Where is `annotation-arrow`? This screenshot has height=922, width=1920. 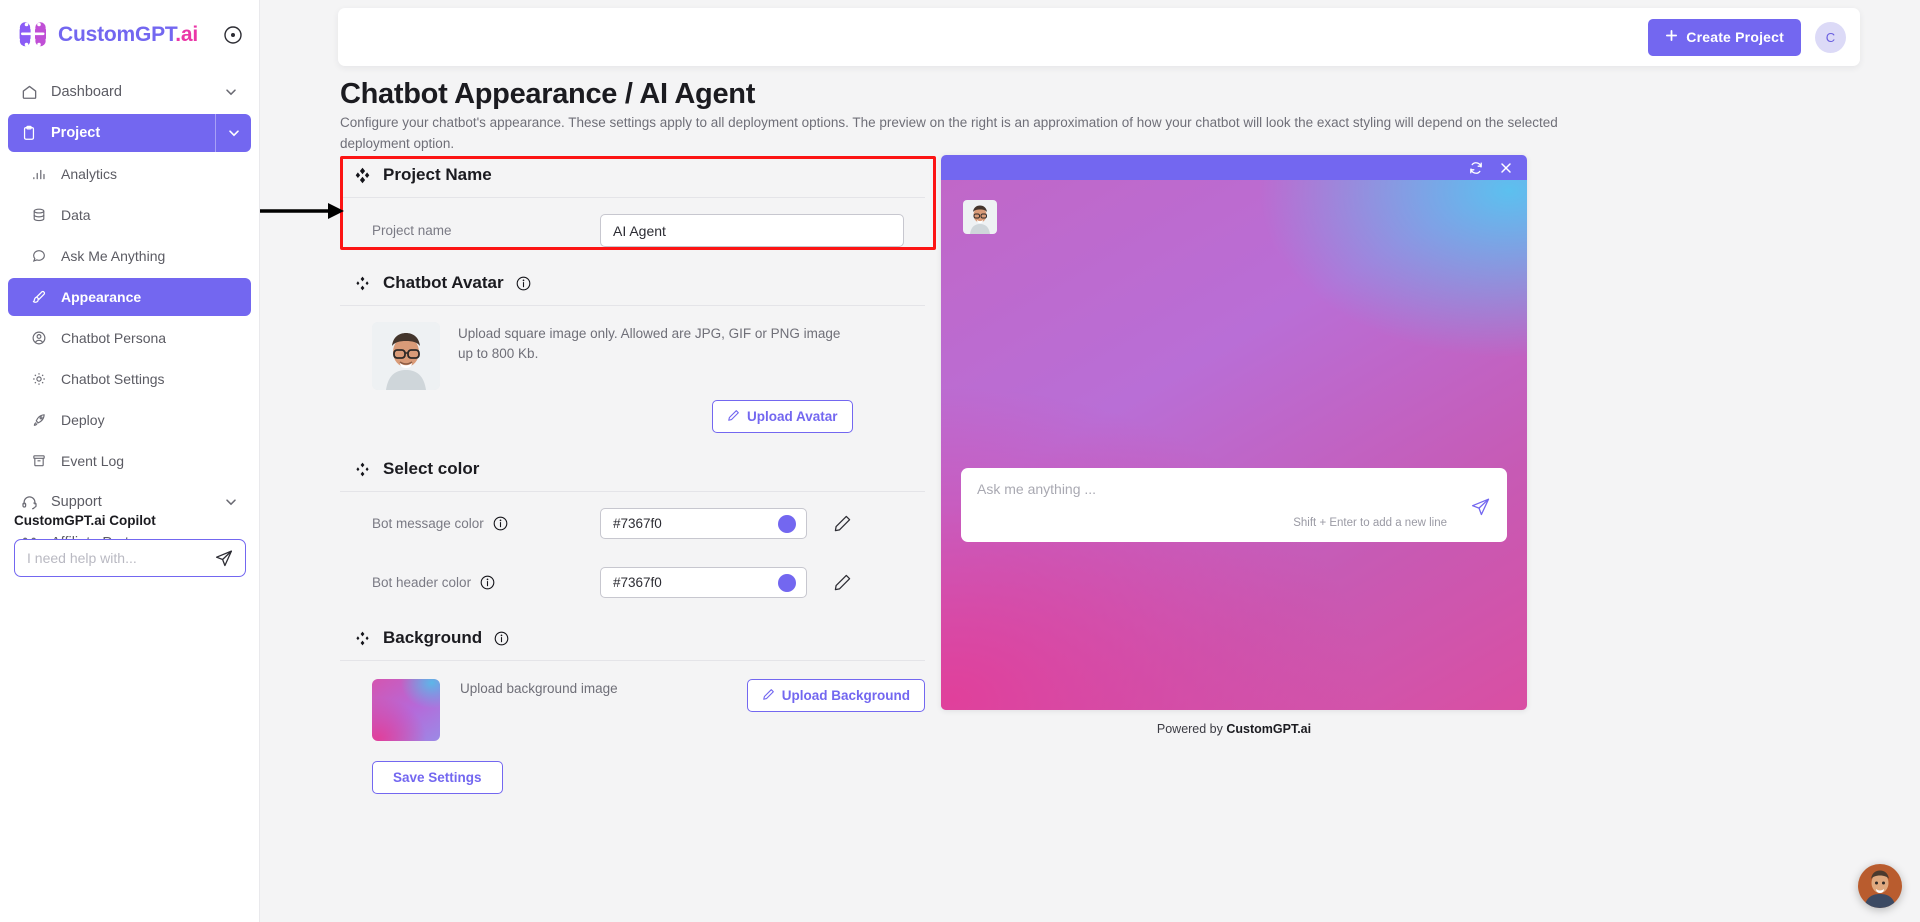 annotation-arrow is located at coordinates (303, 213).